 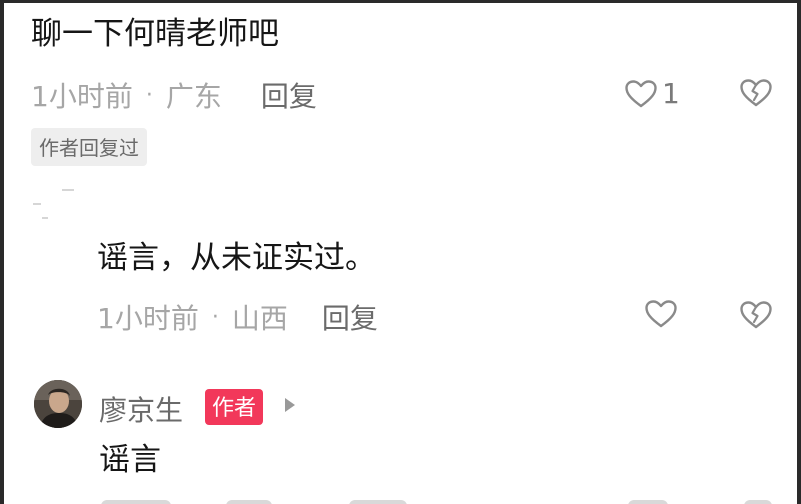 I want to click on triangle-right-icon, so click(x=290, y=405).